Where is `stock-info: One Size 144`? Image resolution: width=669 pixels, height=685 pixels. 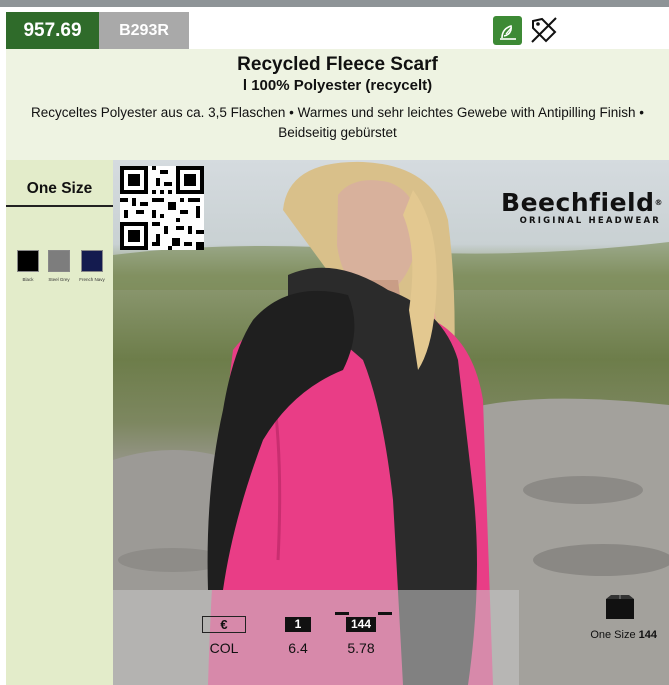 stock-info: One Size 144 is located at coordinates (623, 635).